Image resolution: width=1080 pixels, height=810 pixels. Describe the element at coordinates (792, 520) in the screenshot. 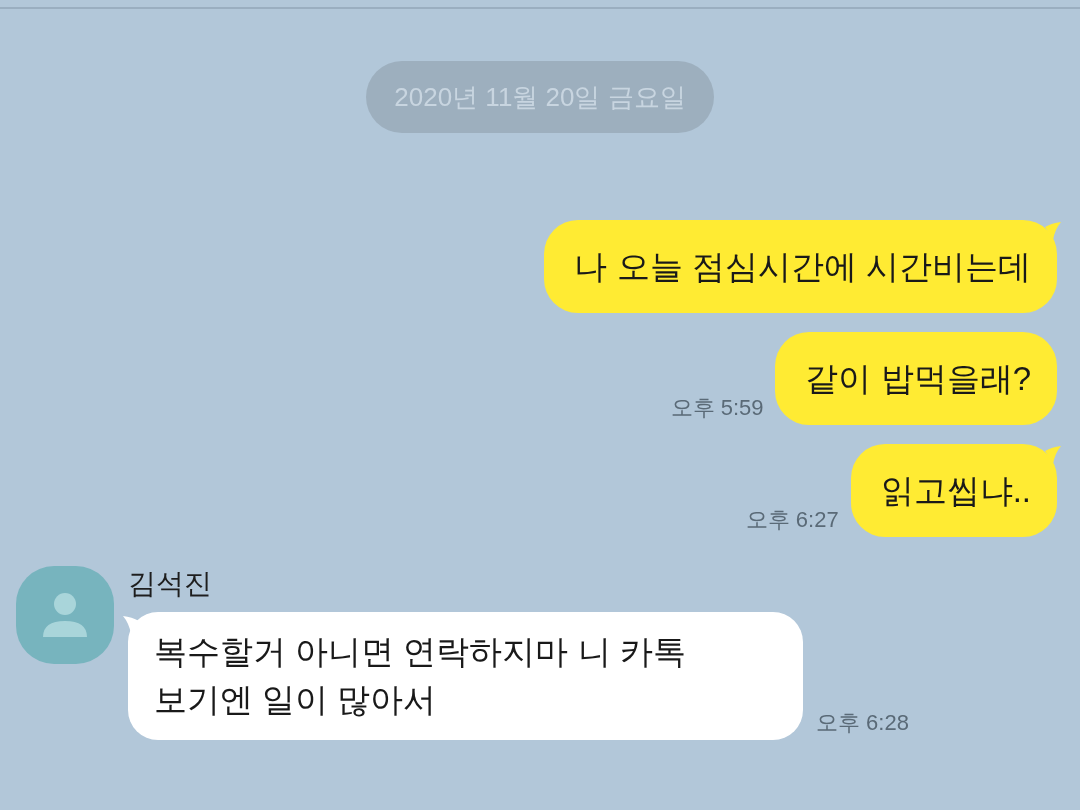

I see `timestamp: 오후 6:27` at that location.